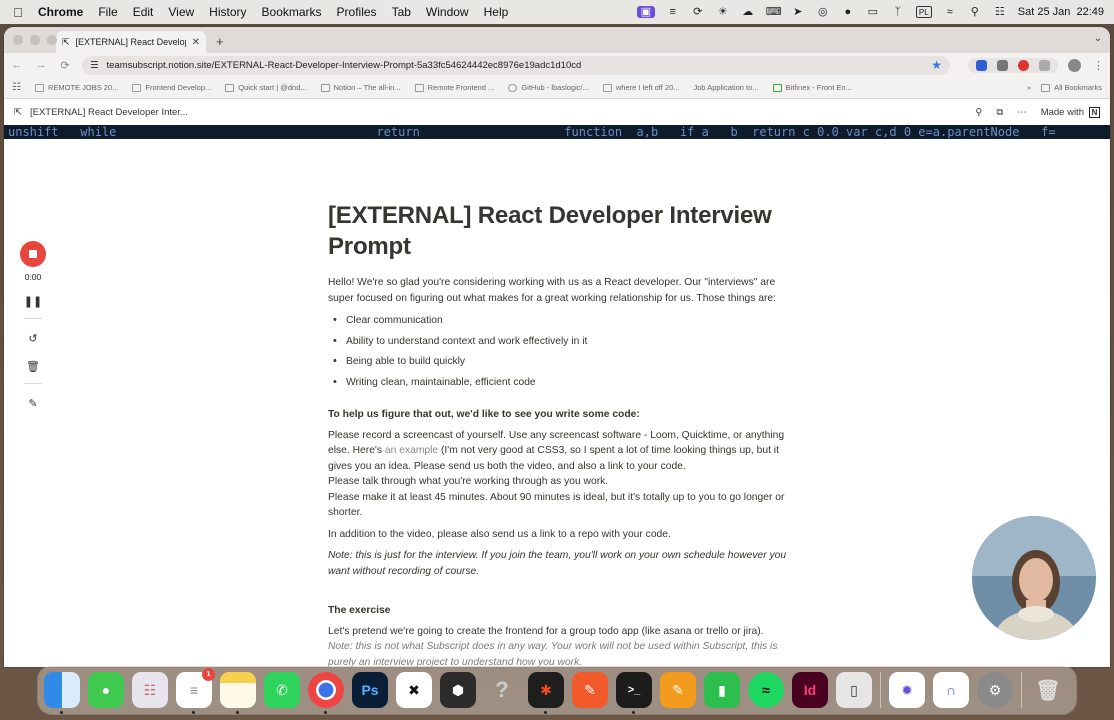  I want to click on trash-icon: 🗑, so click(1048, 690).